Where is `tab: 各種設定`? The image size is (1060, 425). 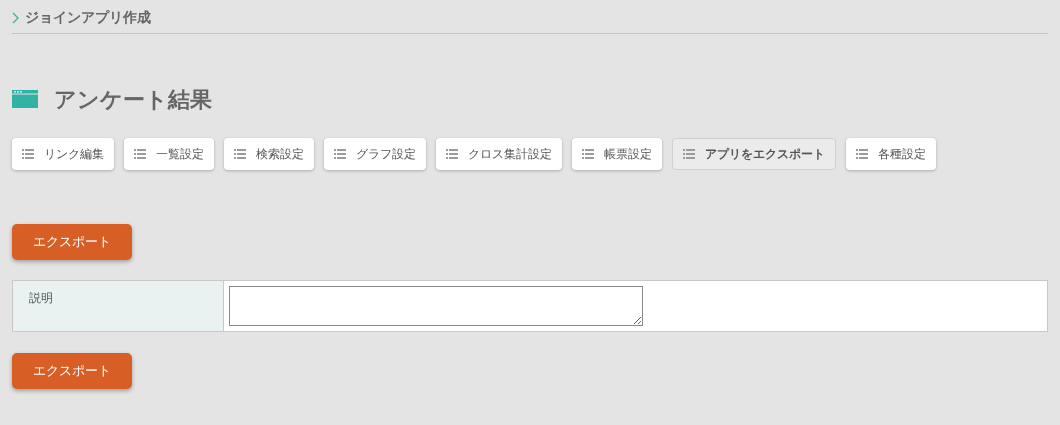
tab: 各種設定 is located at coordinates (891, 154).